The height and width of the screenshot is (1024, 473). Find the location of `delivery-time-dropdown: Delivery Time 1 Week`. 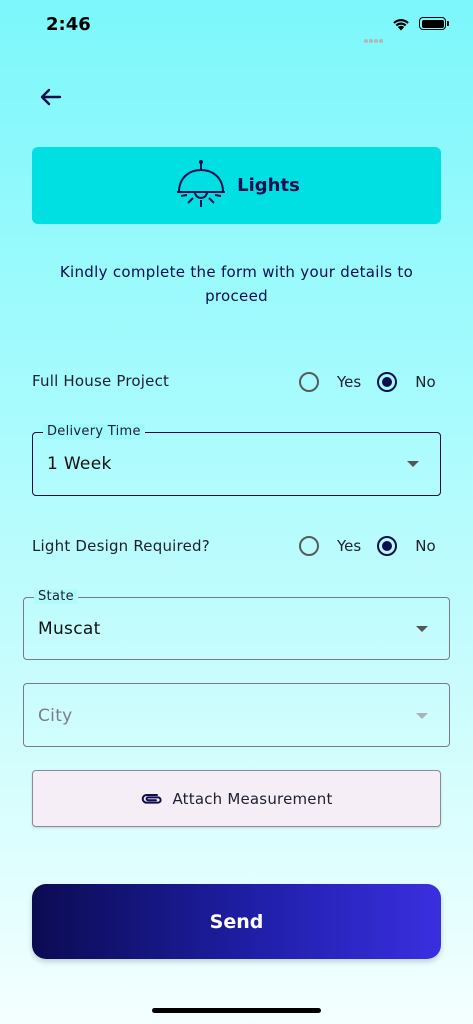

delivery-time-dropdown: Delivery Time 1 Week is located at coordinates (236, 460).